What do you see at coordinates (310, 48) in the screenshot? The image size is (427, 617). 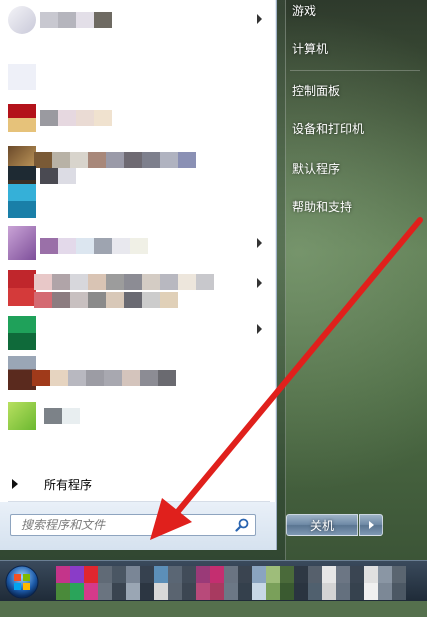 I see `computer-label: 计算机` at bounding box center [310, 48].